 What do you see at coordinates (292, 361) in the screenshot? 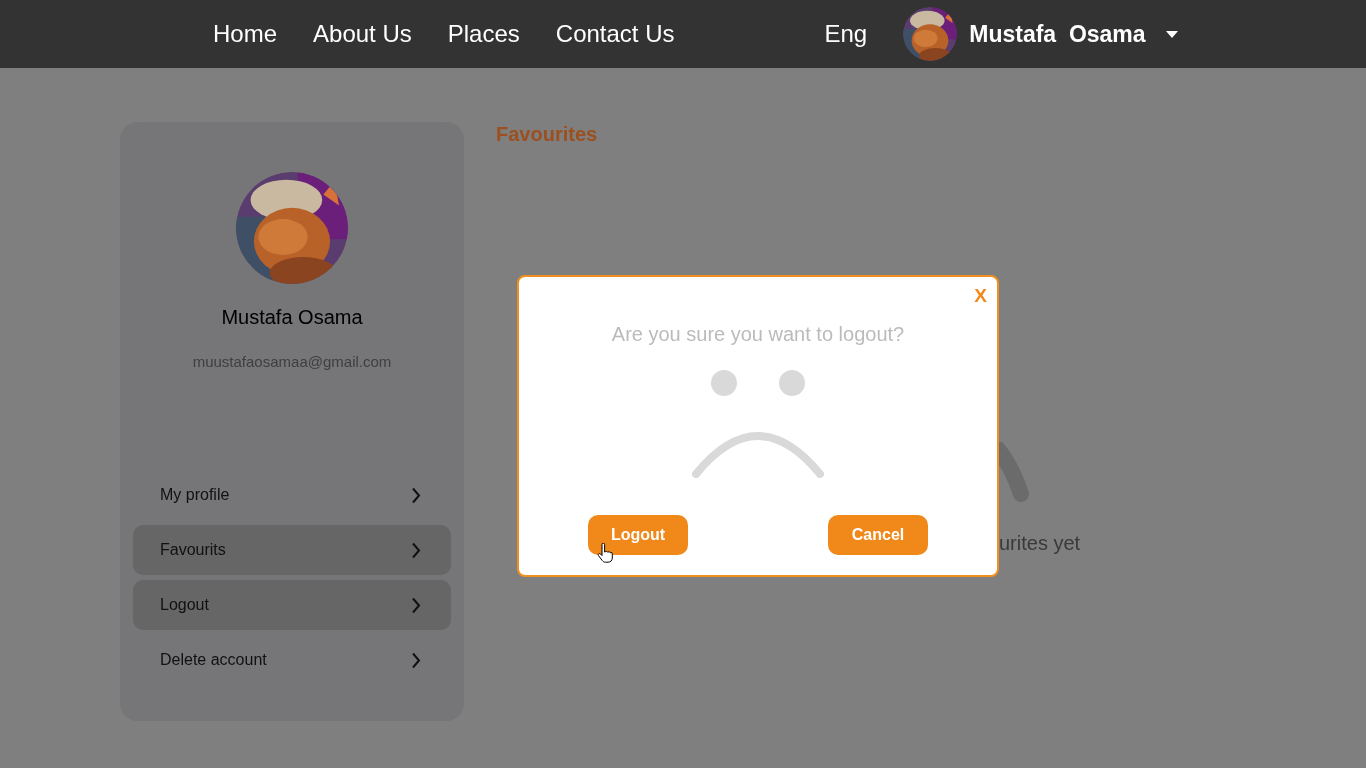
I see `profile-email: muustafaosamaa@gmail.com` at bounding box center [292, 361].